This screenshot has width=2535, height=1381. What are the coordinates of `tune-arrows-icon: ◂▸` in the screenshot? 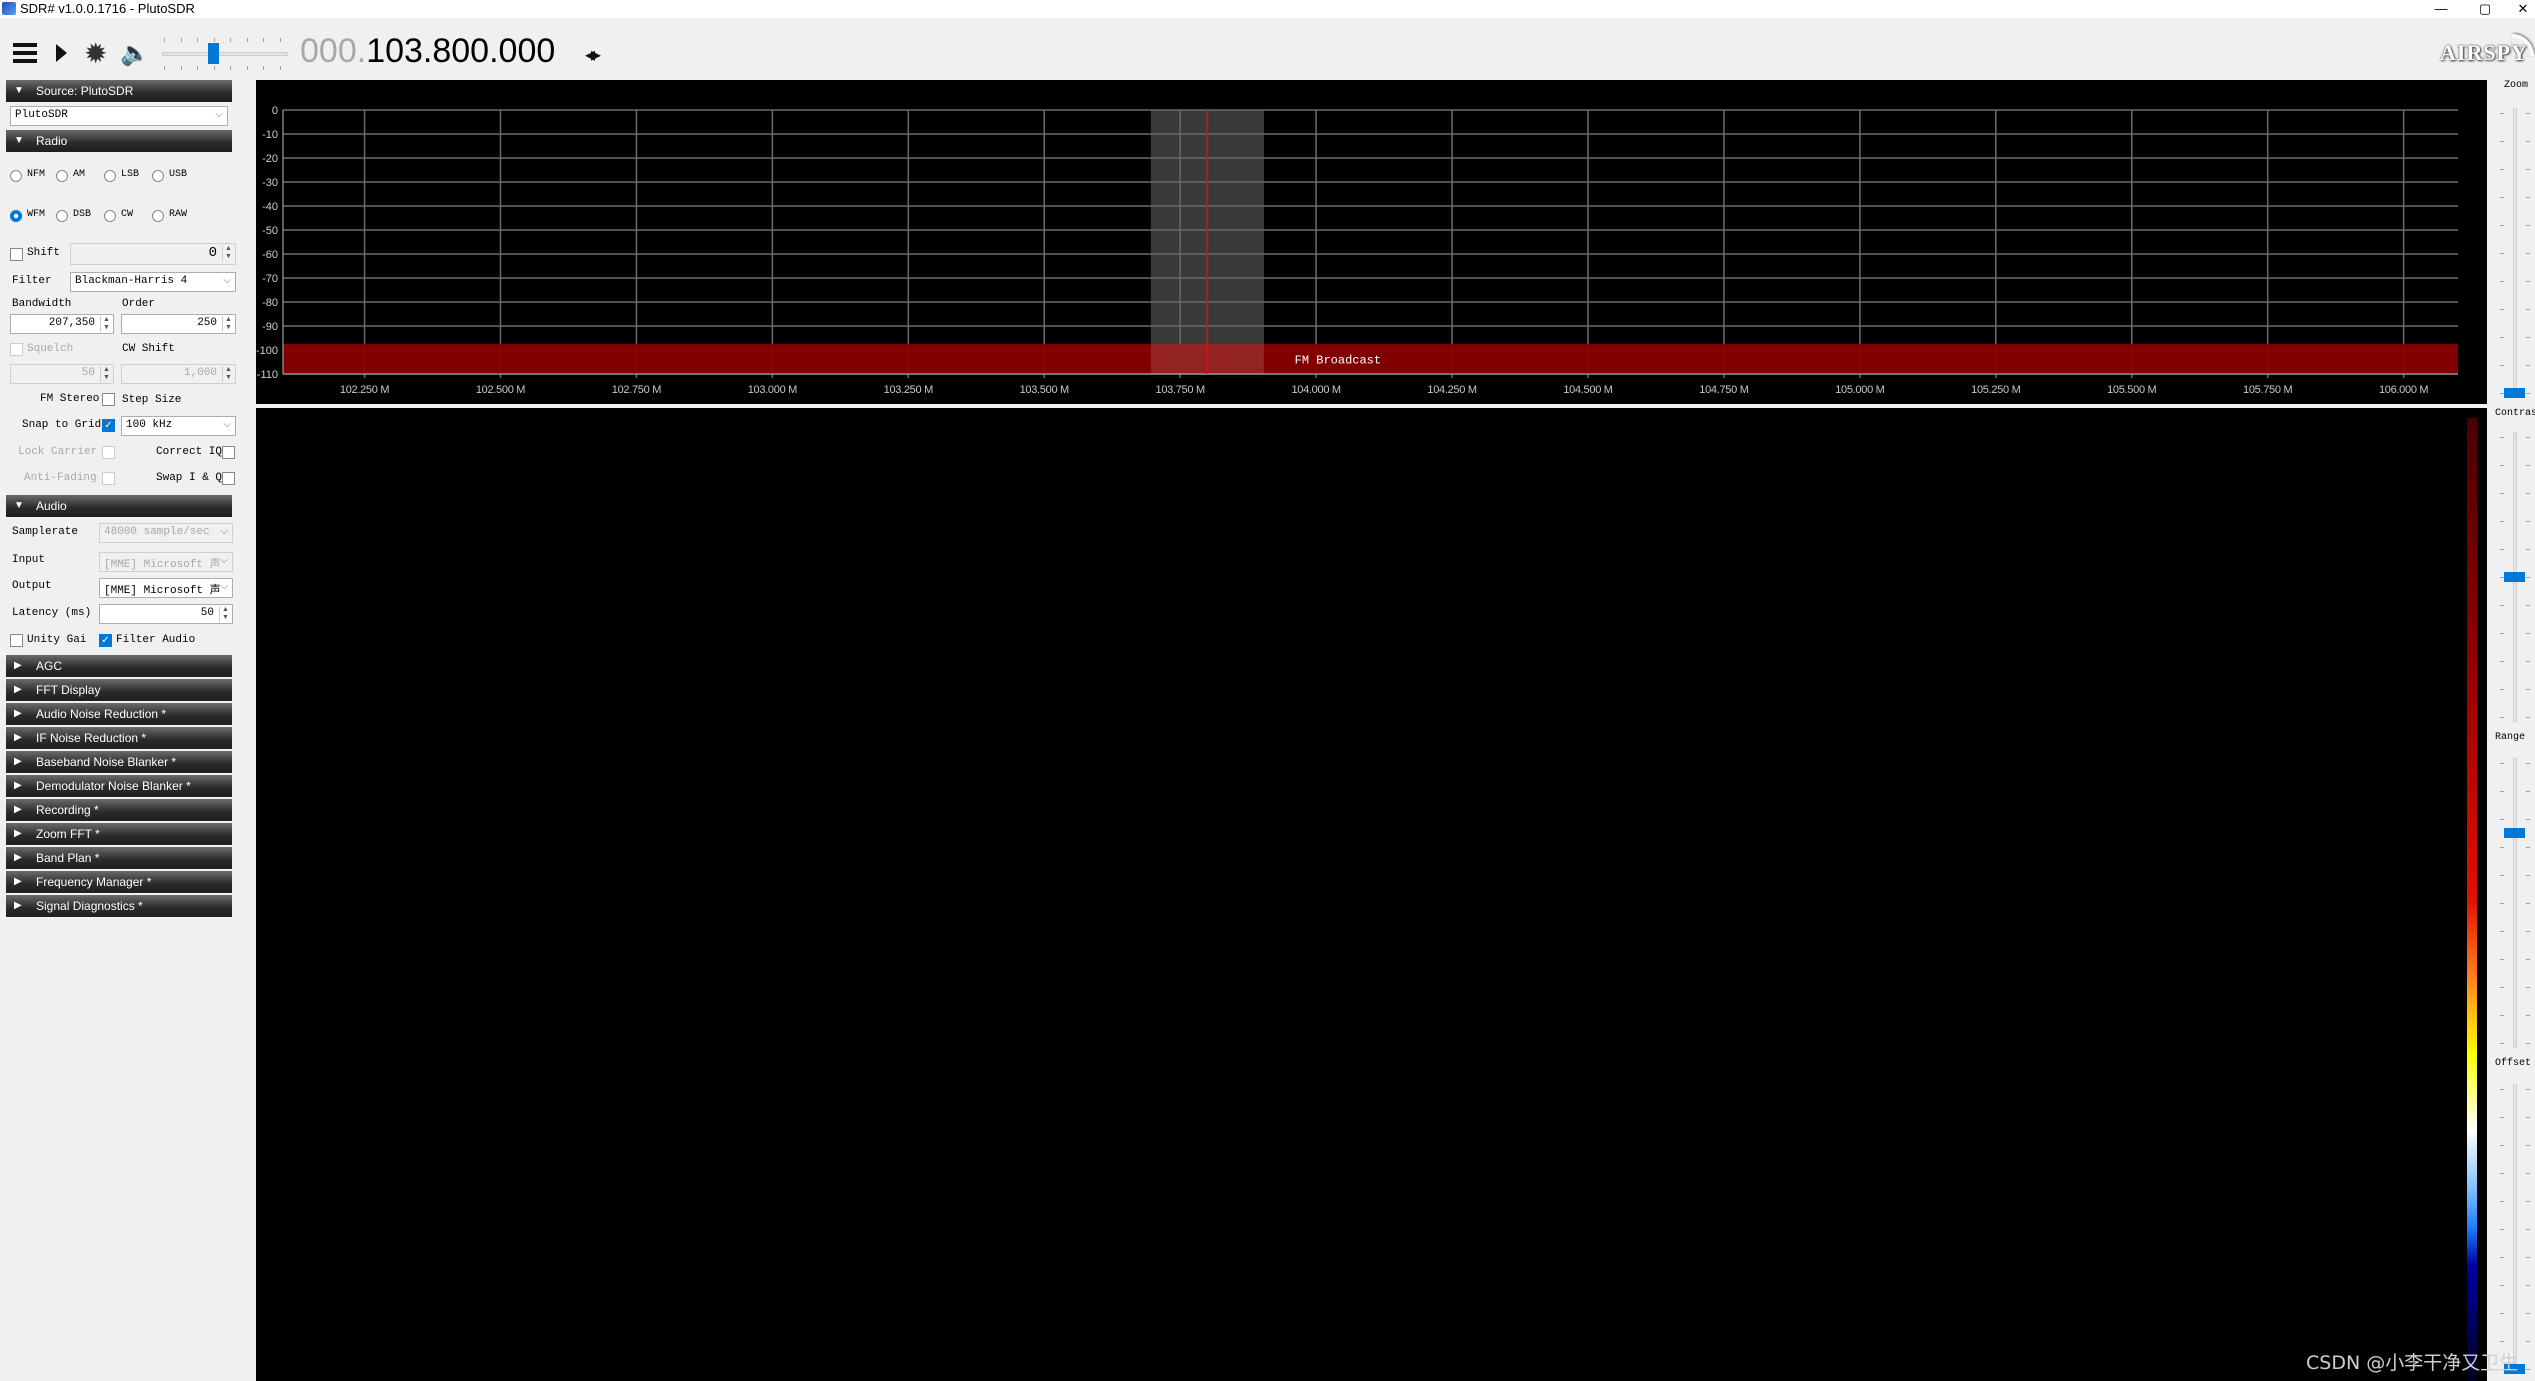 It's located at (593, 54).